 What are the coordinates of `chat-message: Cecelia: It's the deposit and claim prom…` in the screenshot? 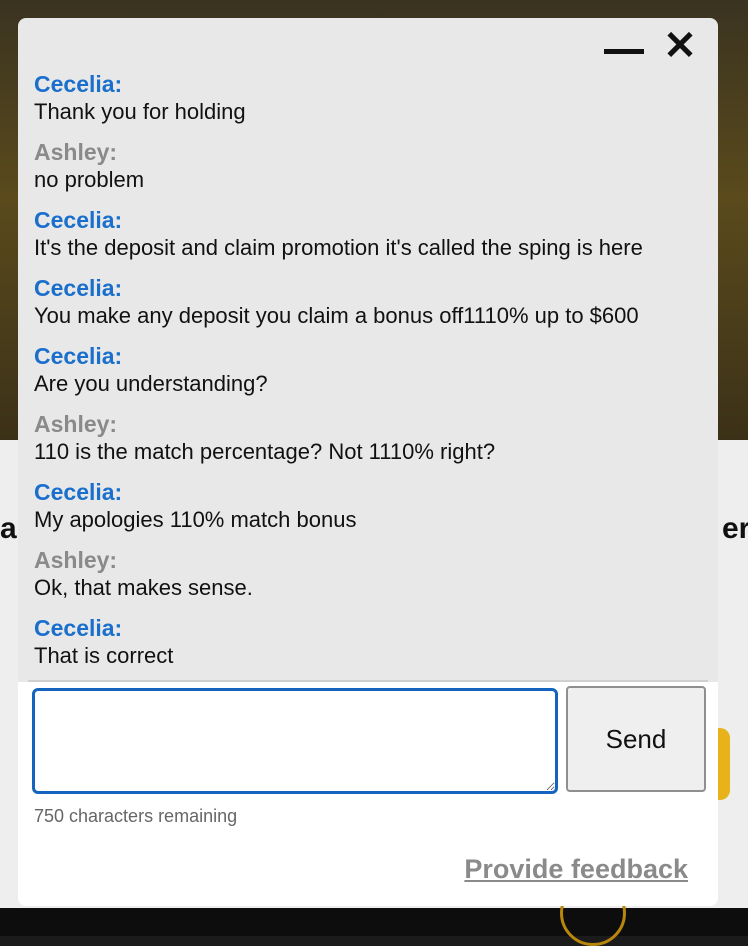 It's located at (369, 240).